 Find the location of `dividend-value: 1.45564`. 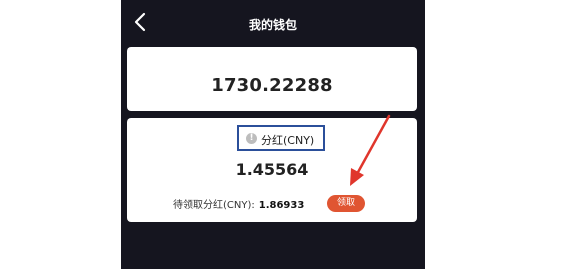

dividend-value: 1.45564 is located at coordinates (272, 169).